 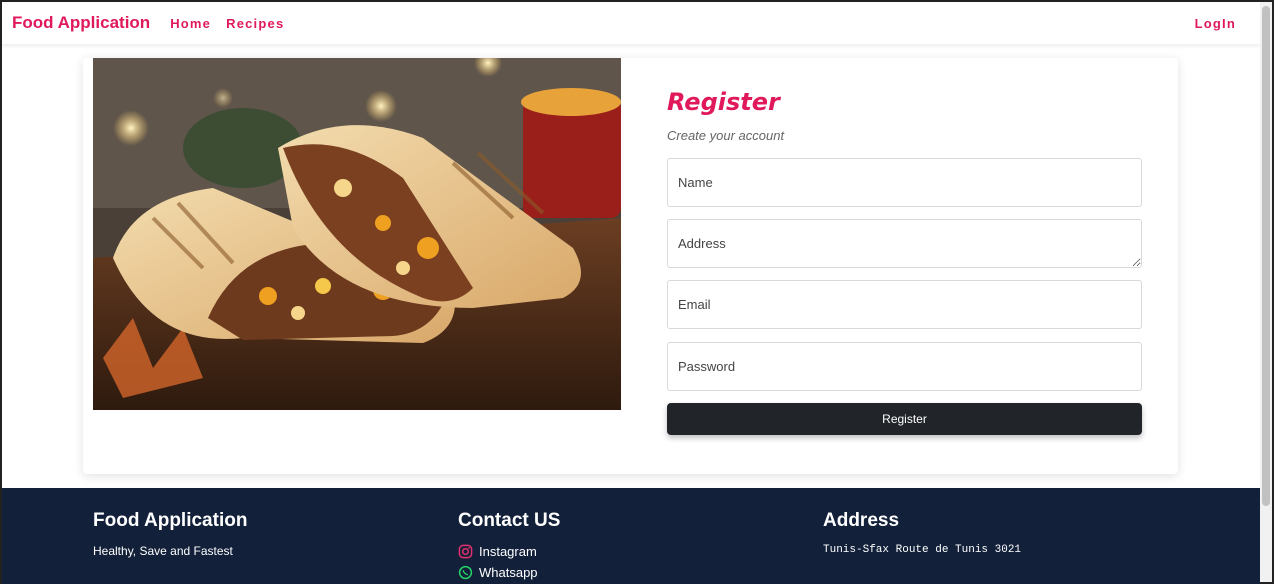 I want to click on nav-link-recipes: Recipes, so click(x=255, y=23).